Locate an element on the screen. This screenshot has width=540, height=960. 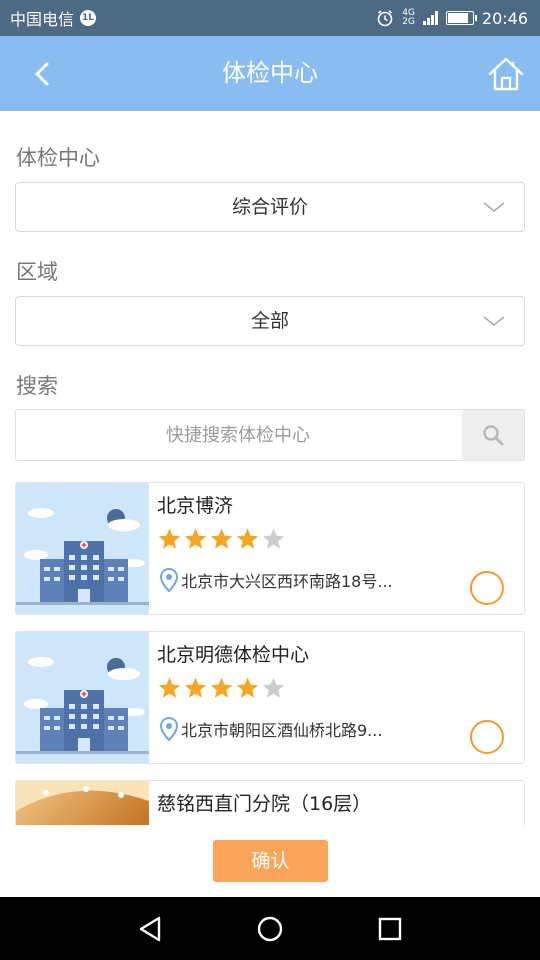
confirm-button: 确认 is located at coordinates (270, 861).